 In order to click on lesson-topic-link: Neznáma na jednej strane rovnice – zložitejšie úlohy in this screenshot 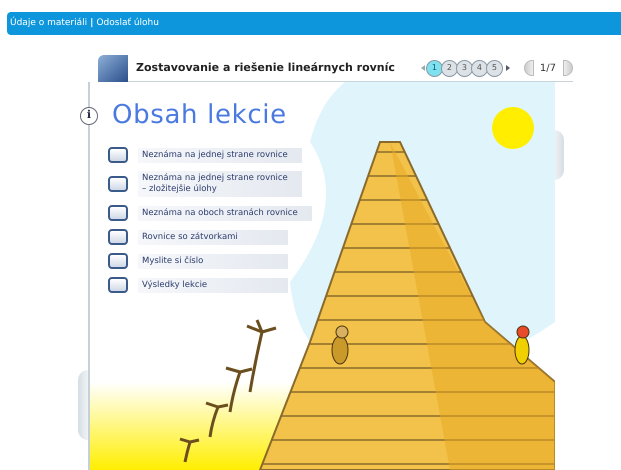, I will do `click(220, 184)`.